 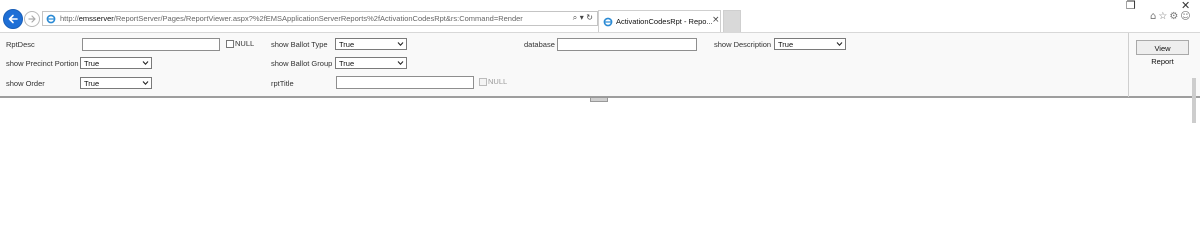 What do you see at coordinates (743, 44) in the screenshot?
I see `show-description-label: show Description` at bounding box center [743, 44].